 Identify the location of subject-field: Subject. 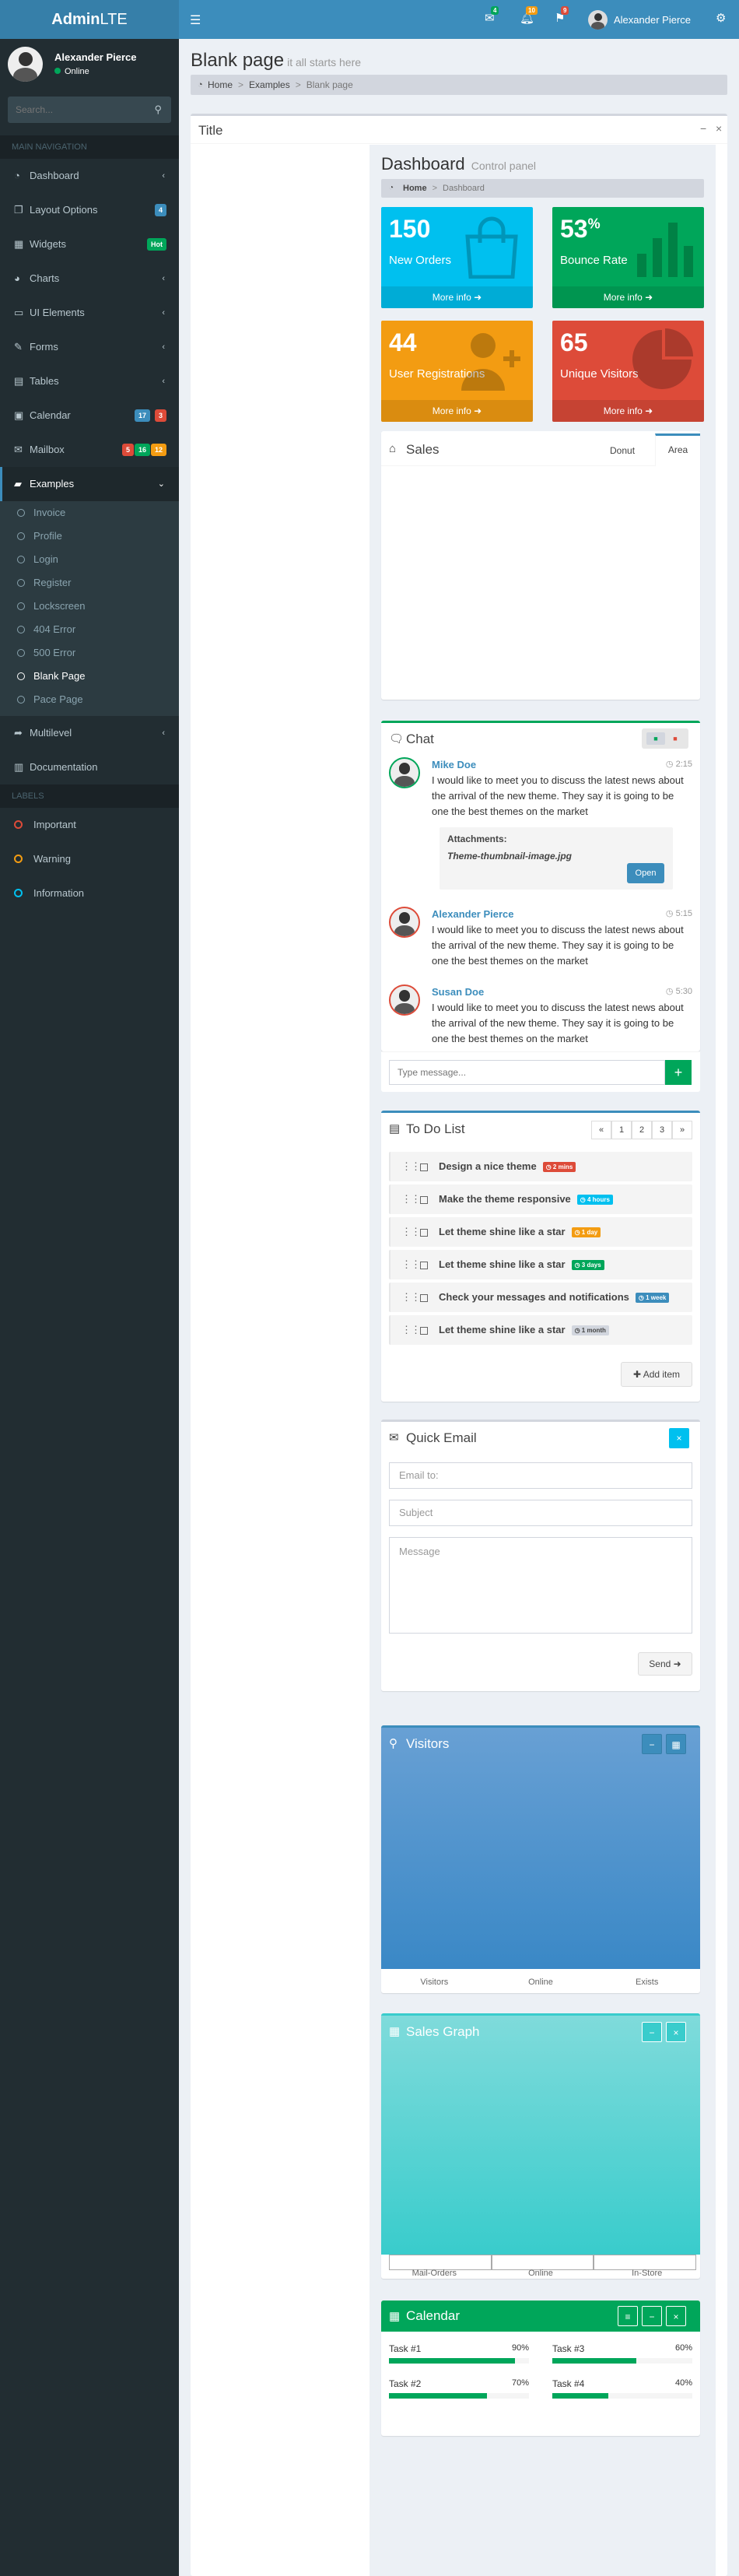
(540, 1513).